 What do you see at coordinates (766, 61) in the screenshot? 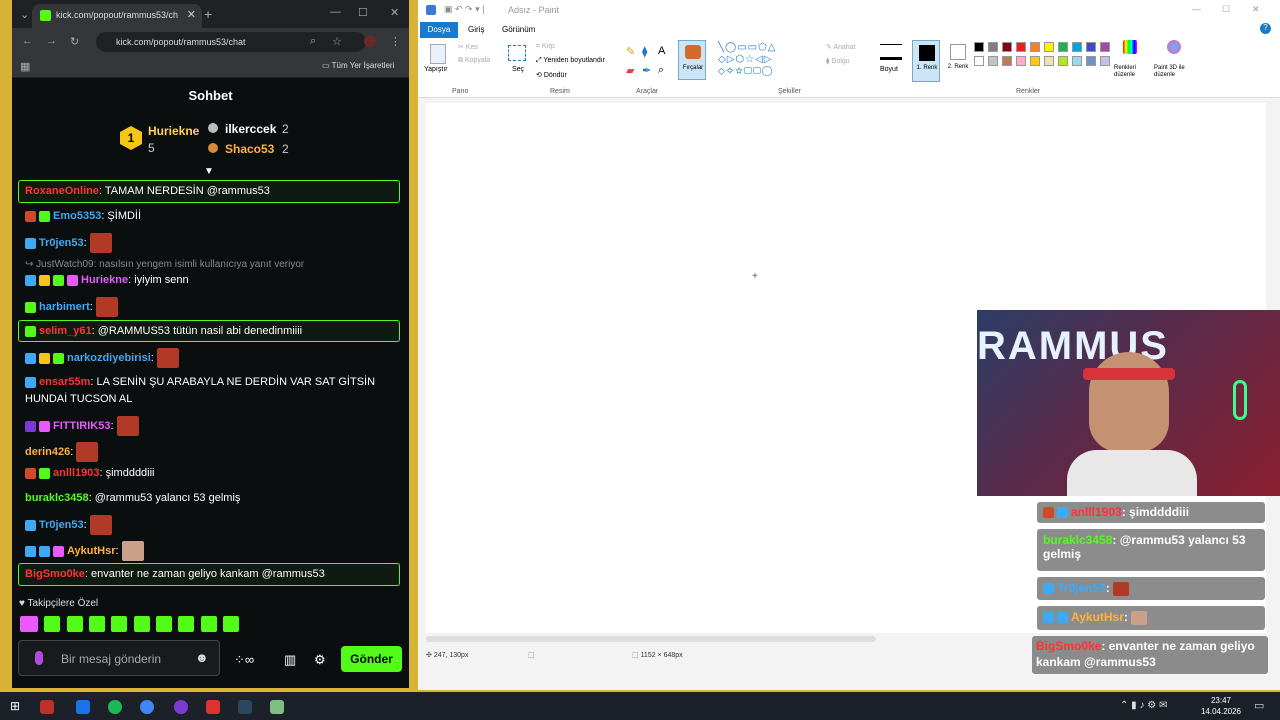
I see `shapes-gallery: ╲◯▭▭⬠△ ◇▷⬡☆◁▷ ⬦✧☆▢▢◯` at bounding box center [766, 61].